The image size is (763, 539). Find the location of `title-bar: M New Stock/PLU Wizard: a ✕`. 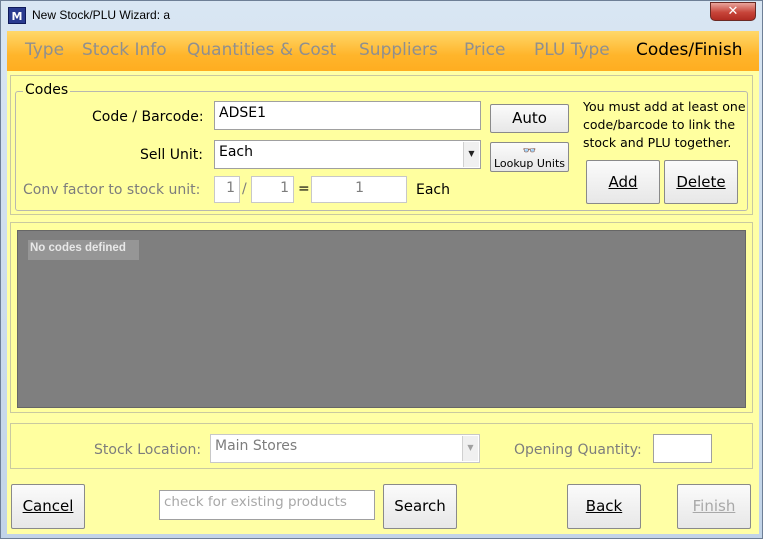

title-bar: M New Stock/PLU Wizard: a ✕ is located at coordinates (381, 16).